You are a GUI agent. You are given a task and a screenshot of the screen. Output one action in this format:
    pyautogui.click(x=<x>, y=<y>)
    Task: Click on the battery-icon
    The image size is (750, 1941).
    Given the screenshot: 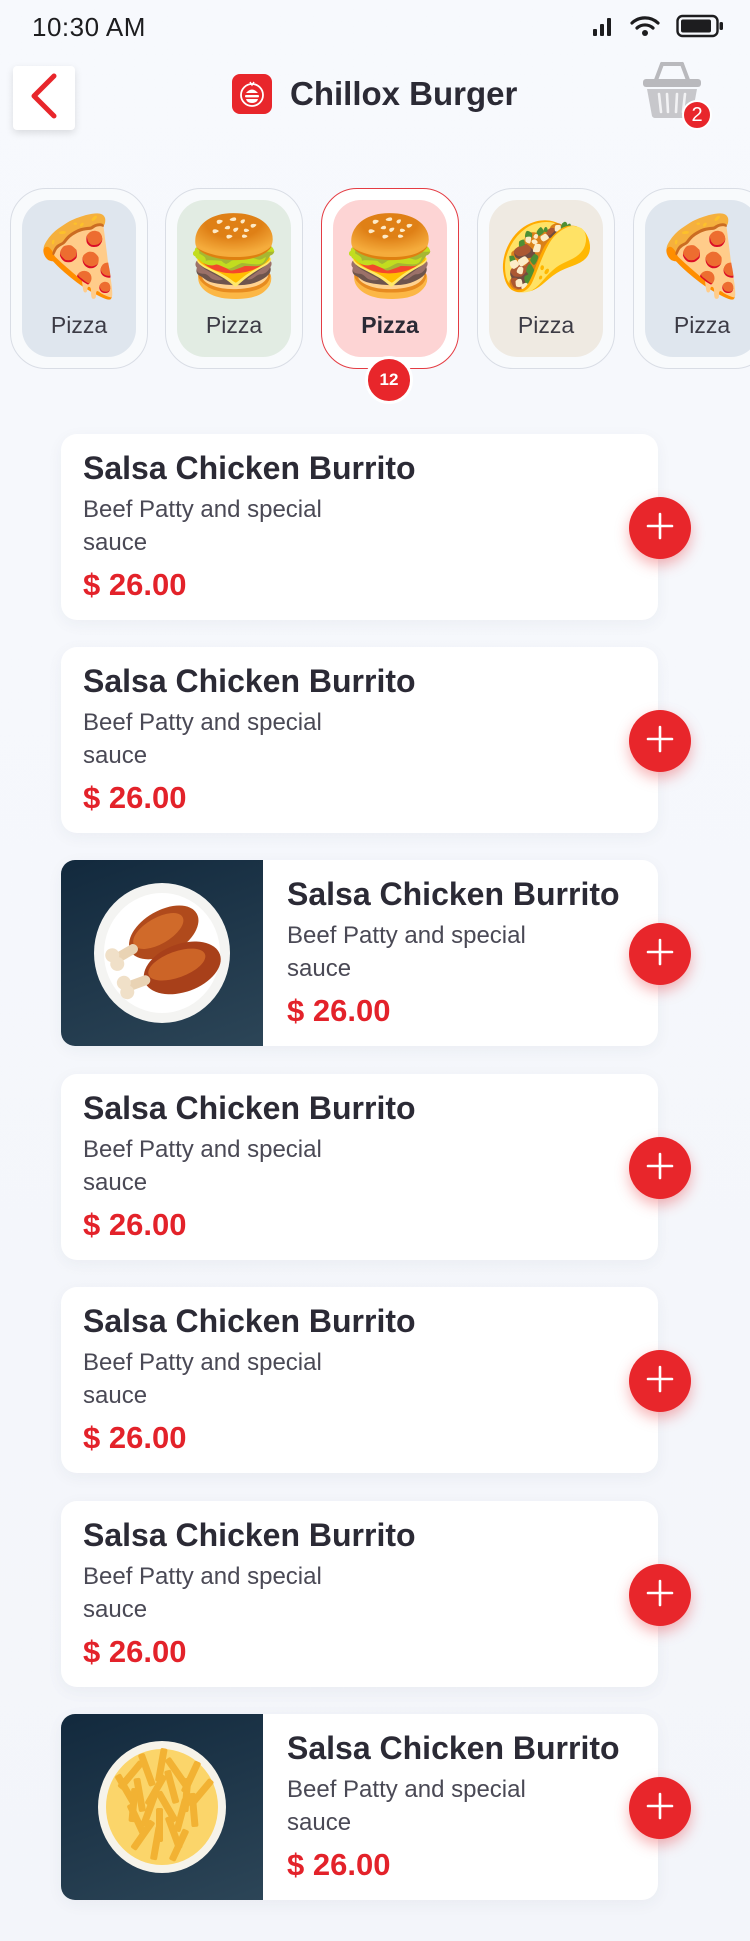 What is the action you would take?
    pyautogui.click(x=700, y=28)
    